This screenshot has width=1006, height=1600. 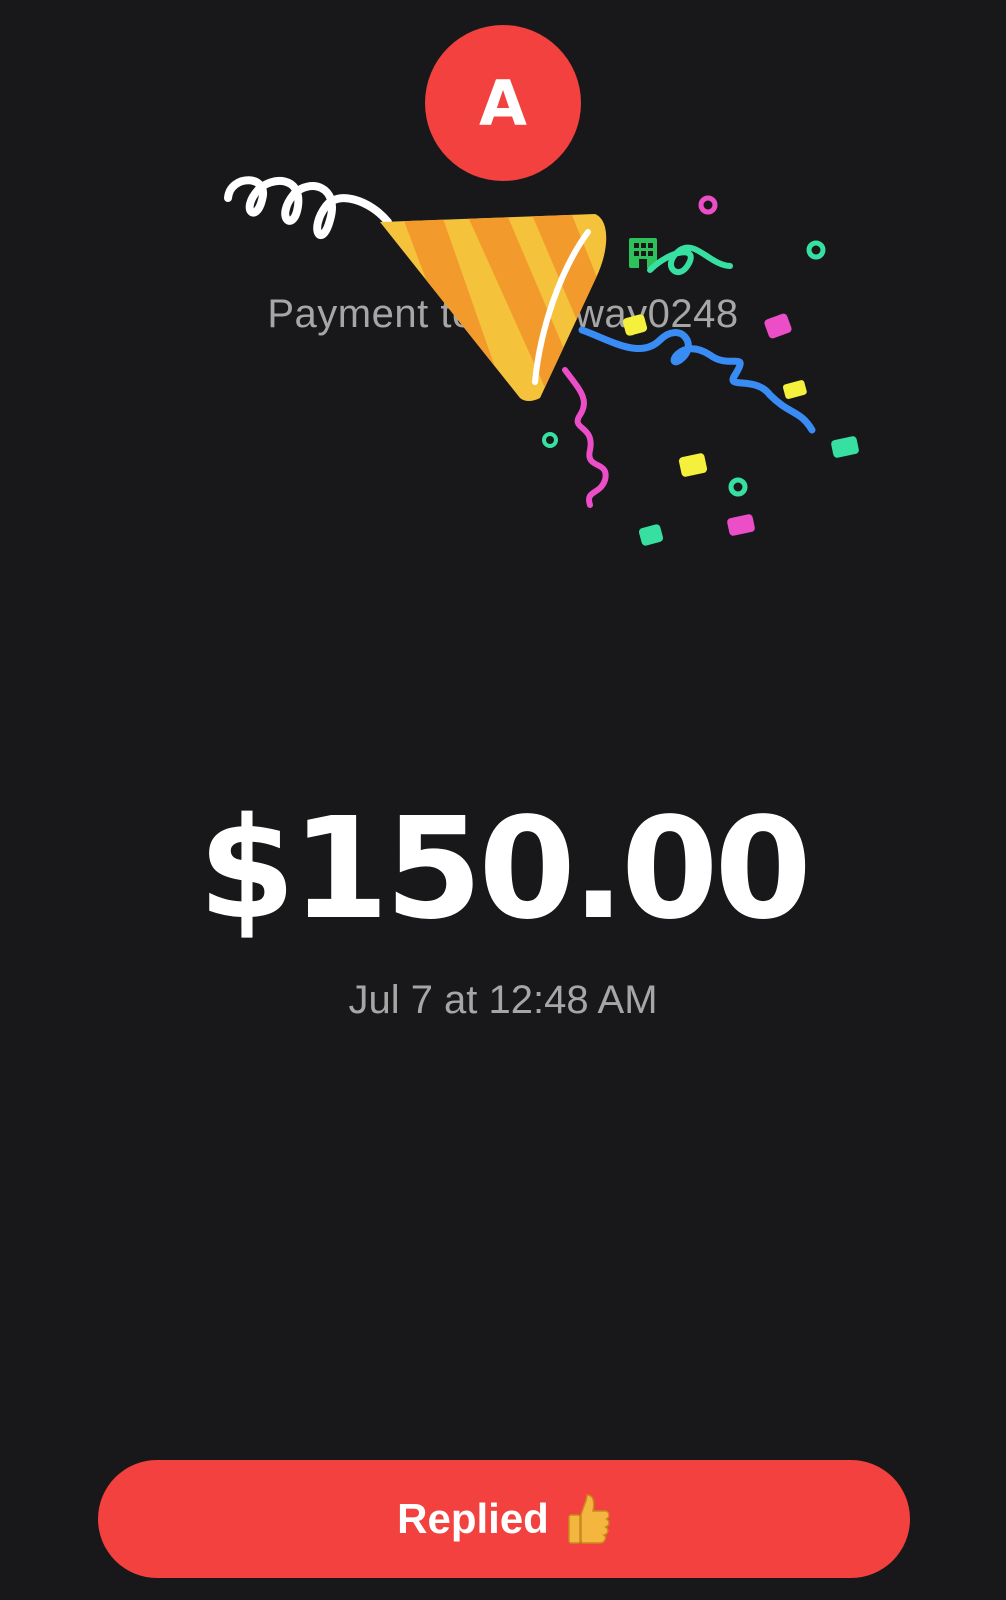 What do you see at coordinates (541, 361) in the screenshot?
I see `party-popper-icon` at bounding box center [541, 361].